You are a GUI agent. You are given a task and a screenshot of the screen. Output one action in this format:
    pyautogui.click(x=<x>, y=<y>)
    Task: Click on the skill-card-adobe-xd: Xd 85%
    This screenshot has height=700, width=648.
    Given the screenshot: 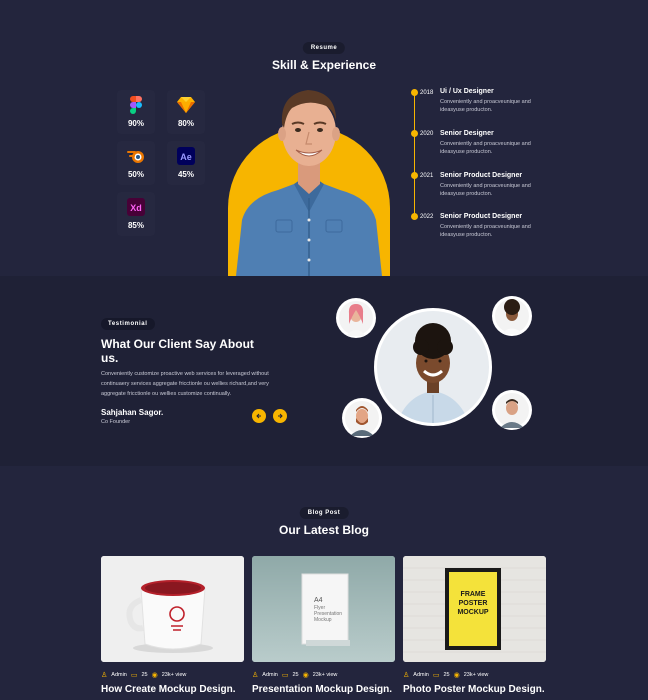 What is the action you would take?
    pyautogui.click(x=136, y=214)
    